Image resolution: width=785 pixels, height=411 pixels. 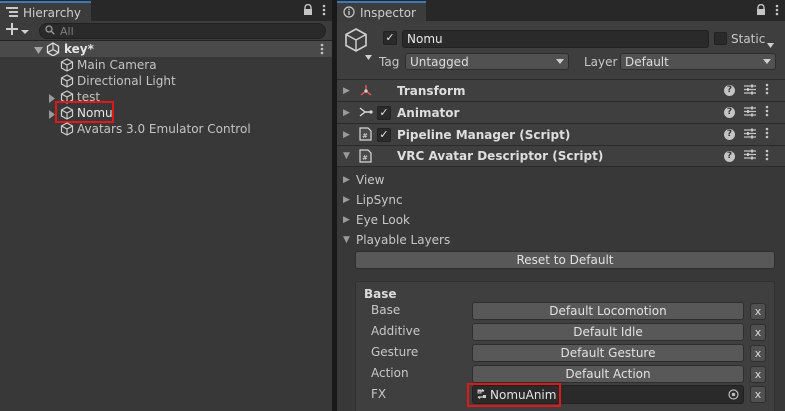 What do you see at coordinates (368, 56) in the screenshot?
I see `icon-dropdown-arrow` at bounding box center [368, 56].